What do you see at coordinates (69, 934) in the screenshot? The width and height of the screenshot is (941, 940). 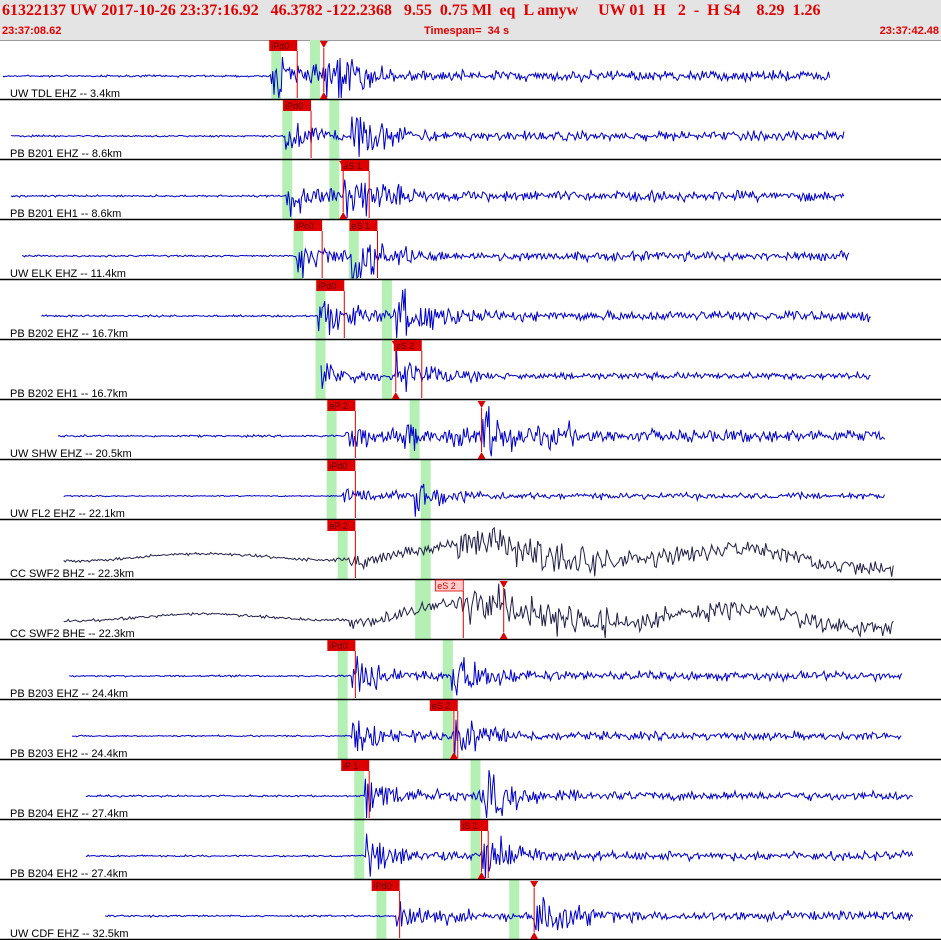 I see `trace-label: UW CDF EHZ -- 32.5km` at bounding box center [69, 934].